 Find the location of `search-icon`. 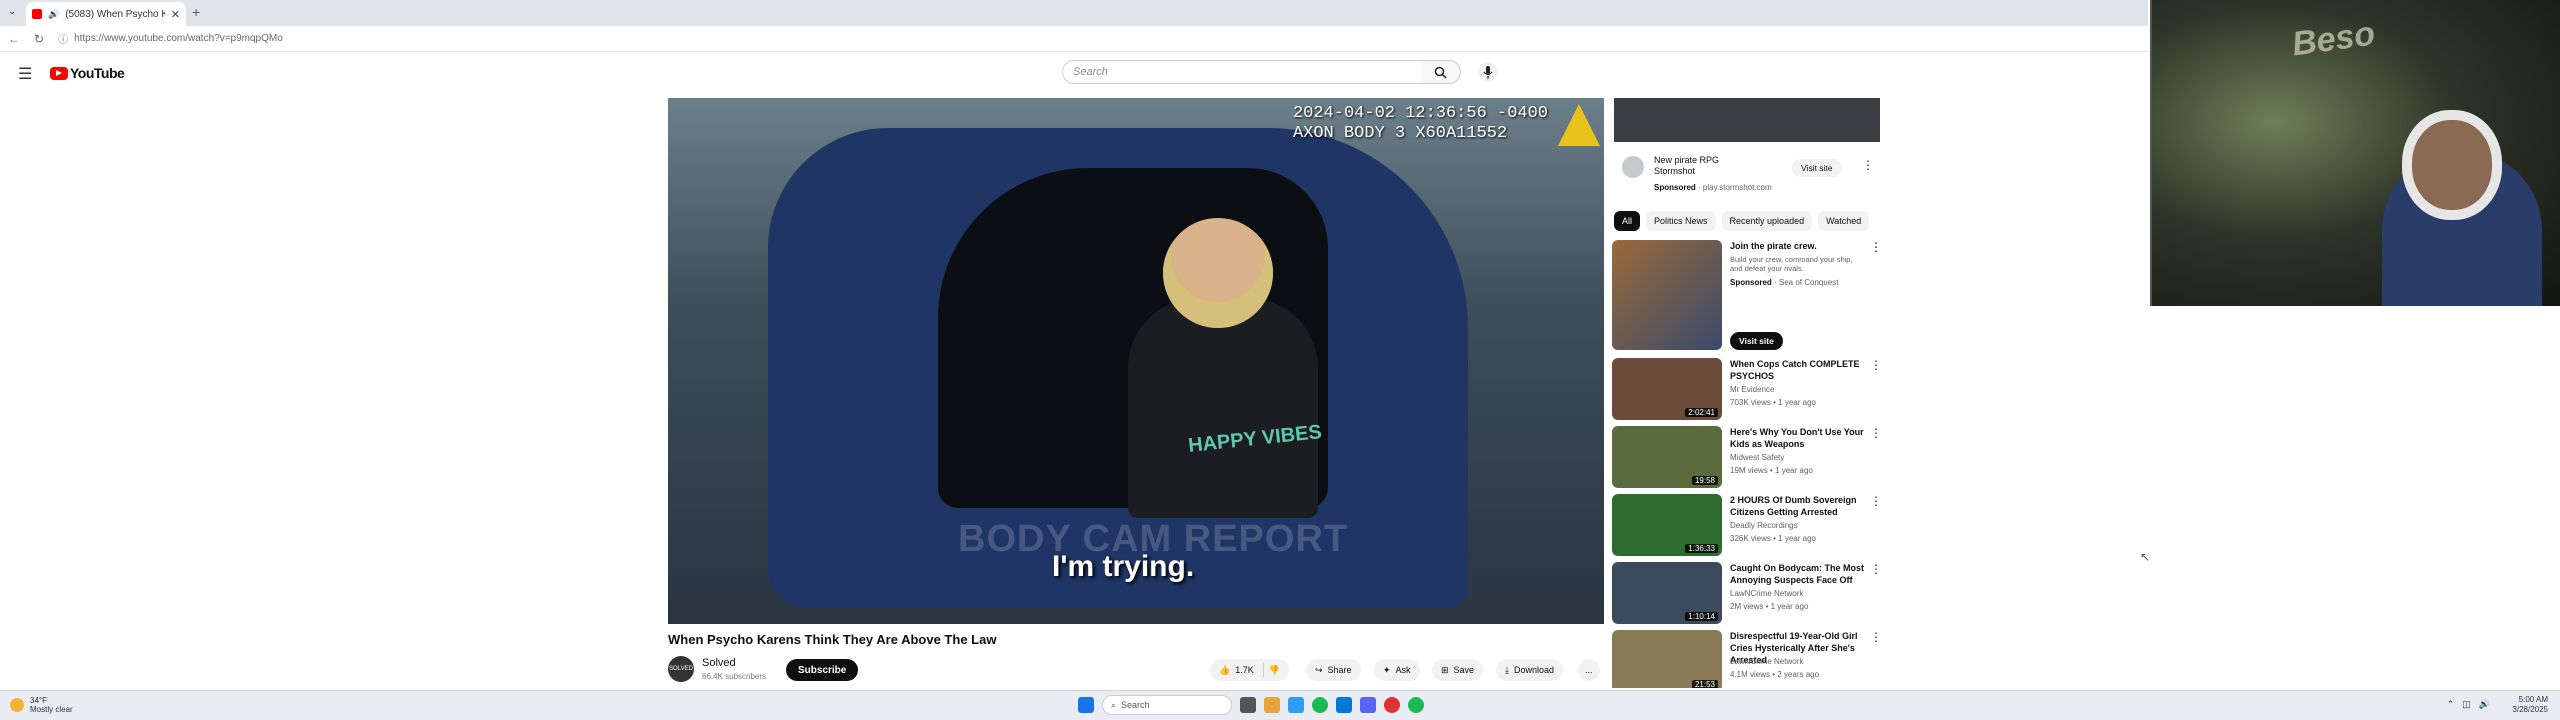

search-icon is located at coordinates (1440, 72).